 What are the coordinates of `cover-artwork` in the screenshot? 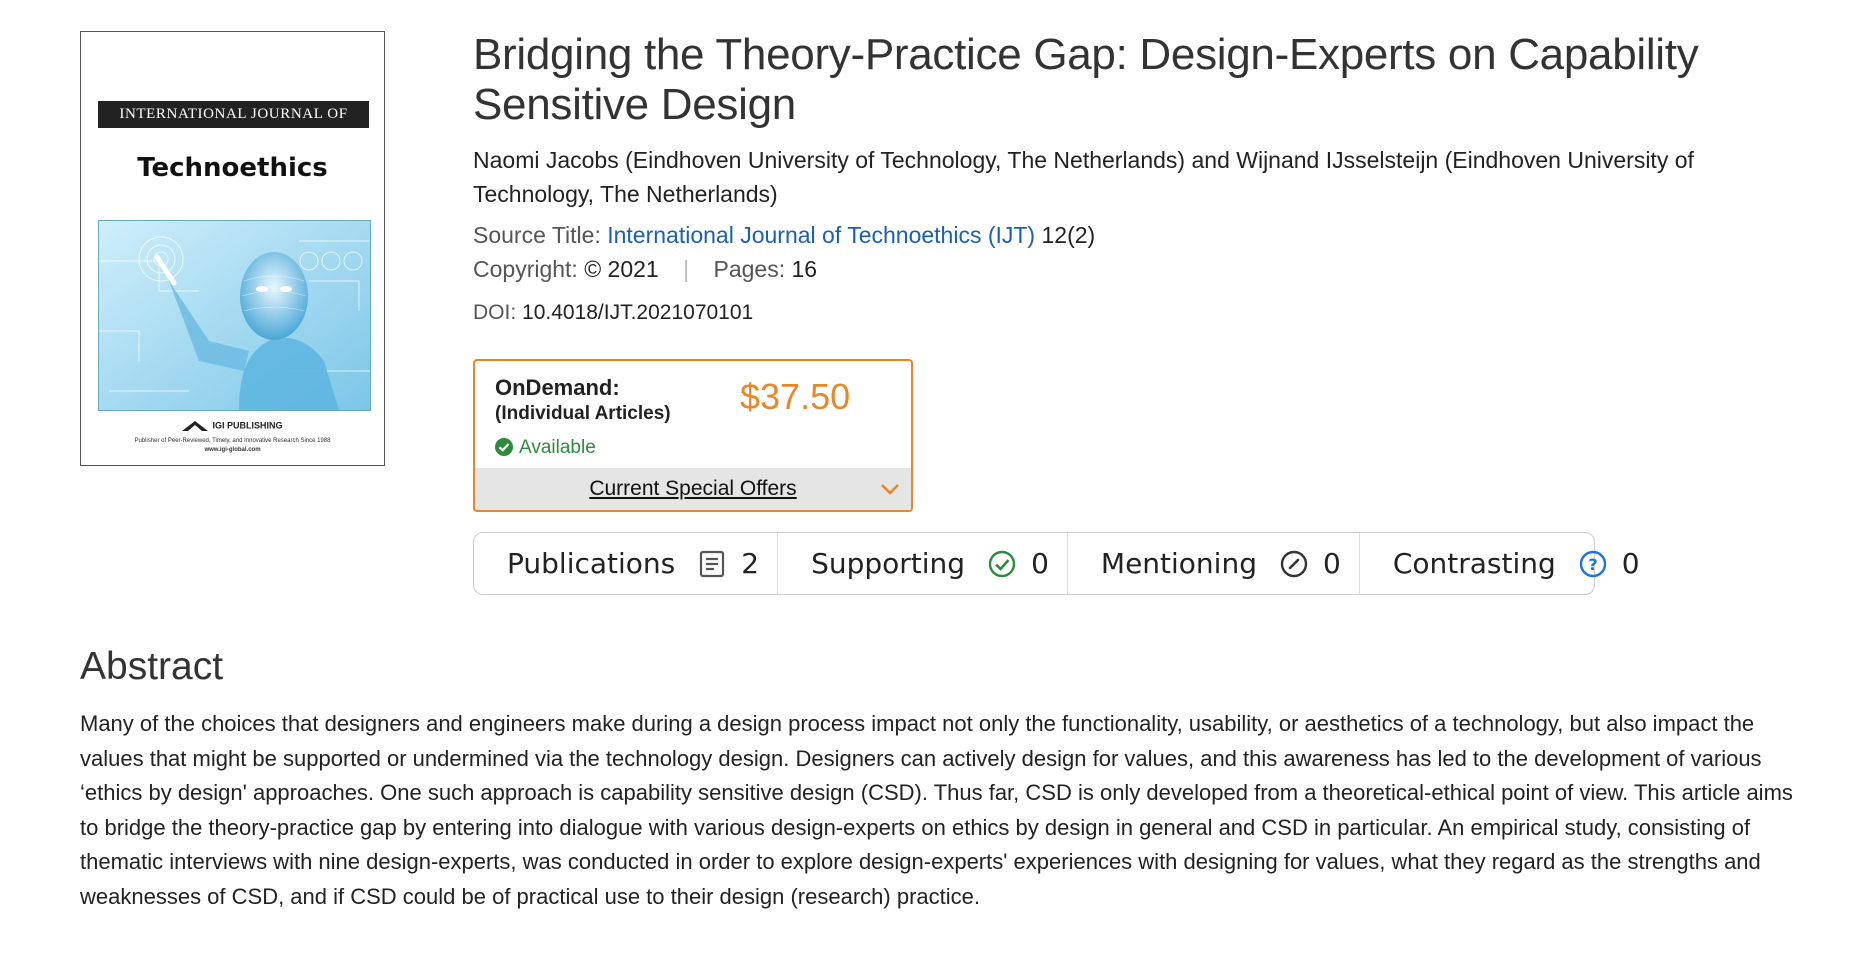 It's located at (234, 315).